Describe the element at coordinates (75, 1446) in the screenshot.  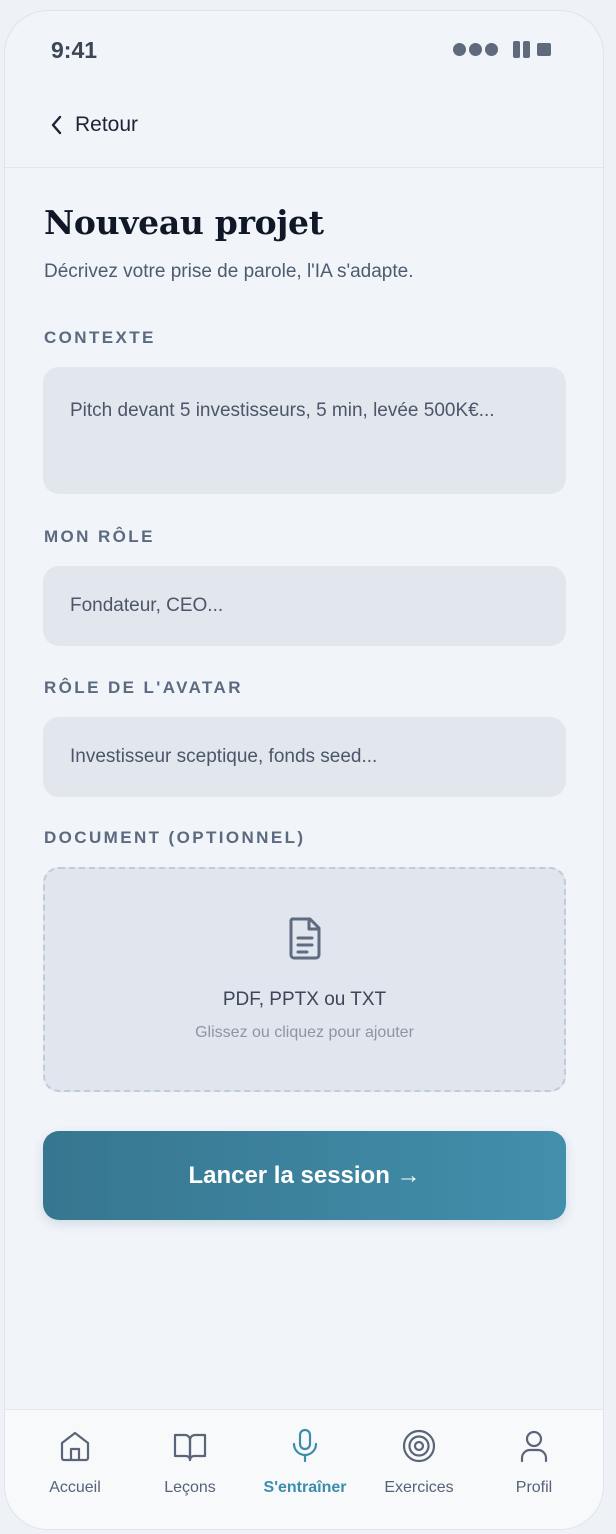
I see `home-icon` at that location.